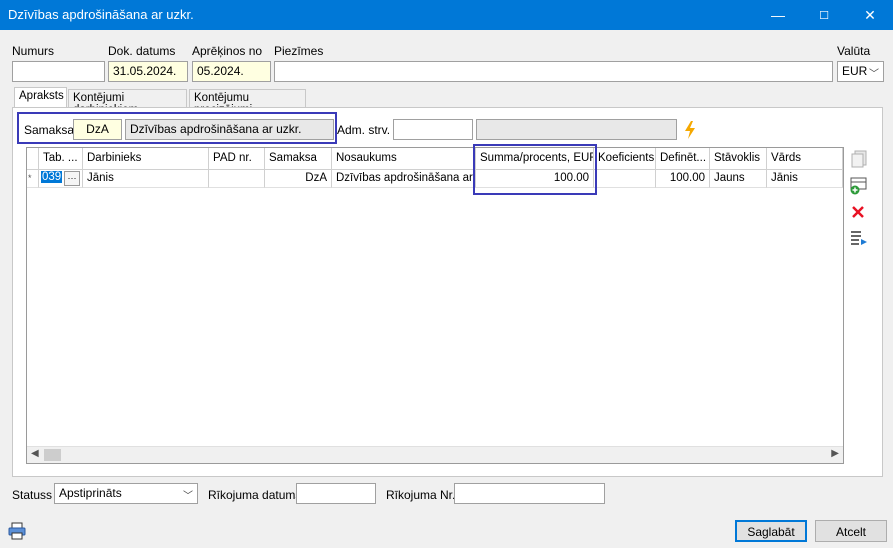 Image resolution: width=893 pixels, height=548 pixels. I want to click on title-bar: Dzīvības apdrošināšana ar uzkr. — ☐ ✕, so click(446, 15).